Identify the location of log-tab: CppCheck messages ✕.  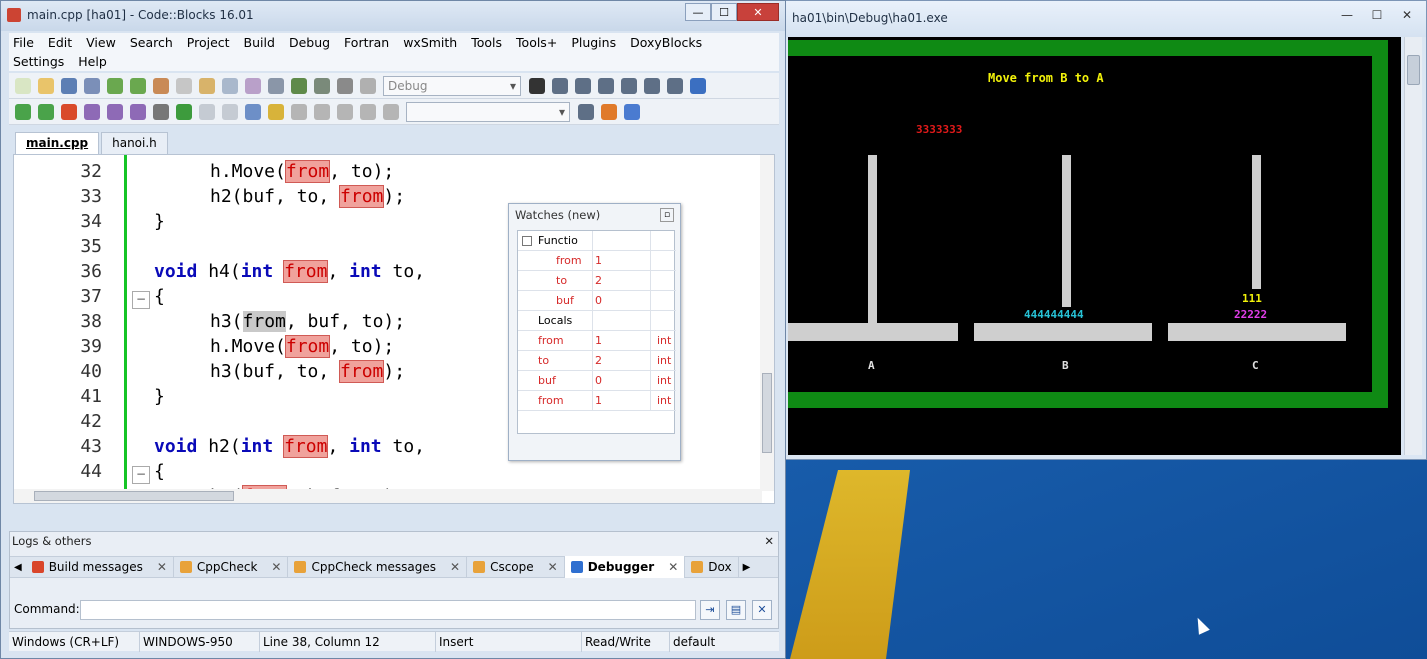
(378, 567).